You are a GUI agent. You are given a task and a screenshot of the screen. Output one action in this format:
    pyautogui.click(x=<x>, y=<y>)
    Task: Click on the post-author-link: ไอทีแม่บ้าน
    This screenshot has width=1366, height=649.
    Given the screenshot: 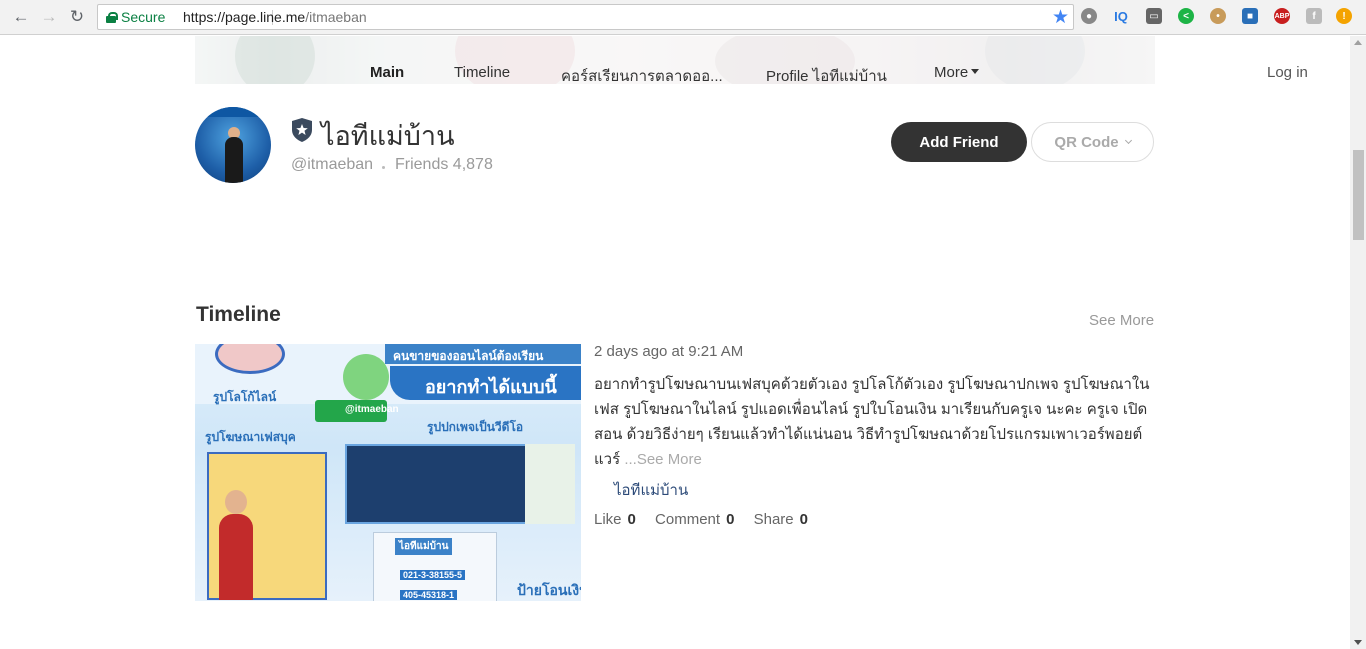 What is the action you would take?
    pyautogui.click(x=651, y=490)
    